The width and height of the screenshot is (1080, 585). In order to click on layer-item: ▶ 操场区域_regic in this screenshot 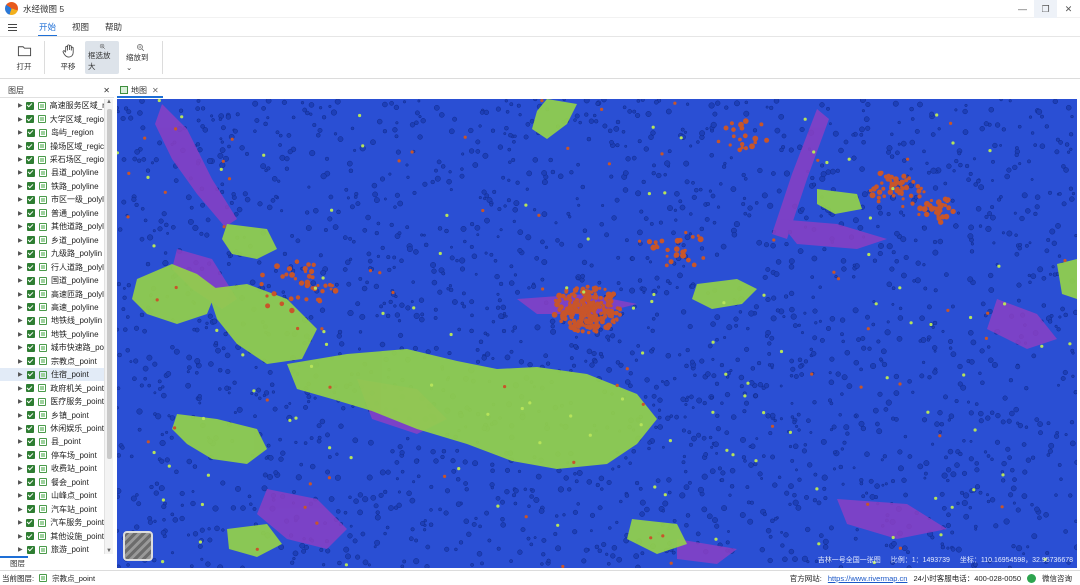, I will do `click(52, 145)`.